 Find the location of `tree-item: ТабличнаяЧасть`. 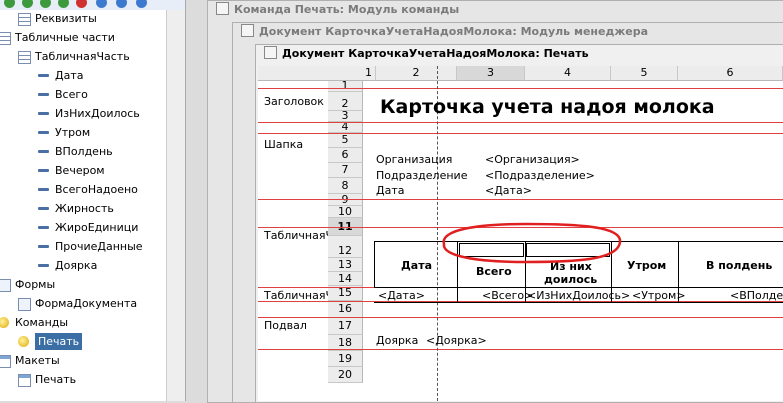

tree-item: ТабличнаяЧасть is located at coordinates (92, 56).